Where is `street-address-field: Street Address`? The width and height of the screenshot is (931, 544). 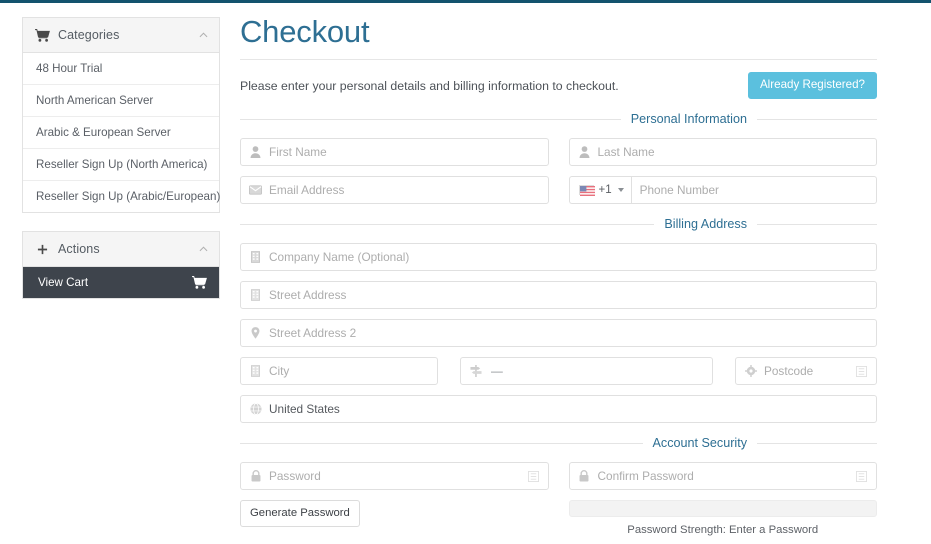 street-address-field: Street Address is located at coordinates (558, 295).